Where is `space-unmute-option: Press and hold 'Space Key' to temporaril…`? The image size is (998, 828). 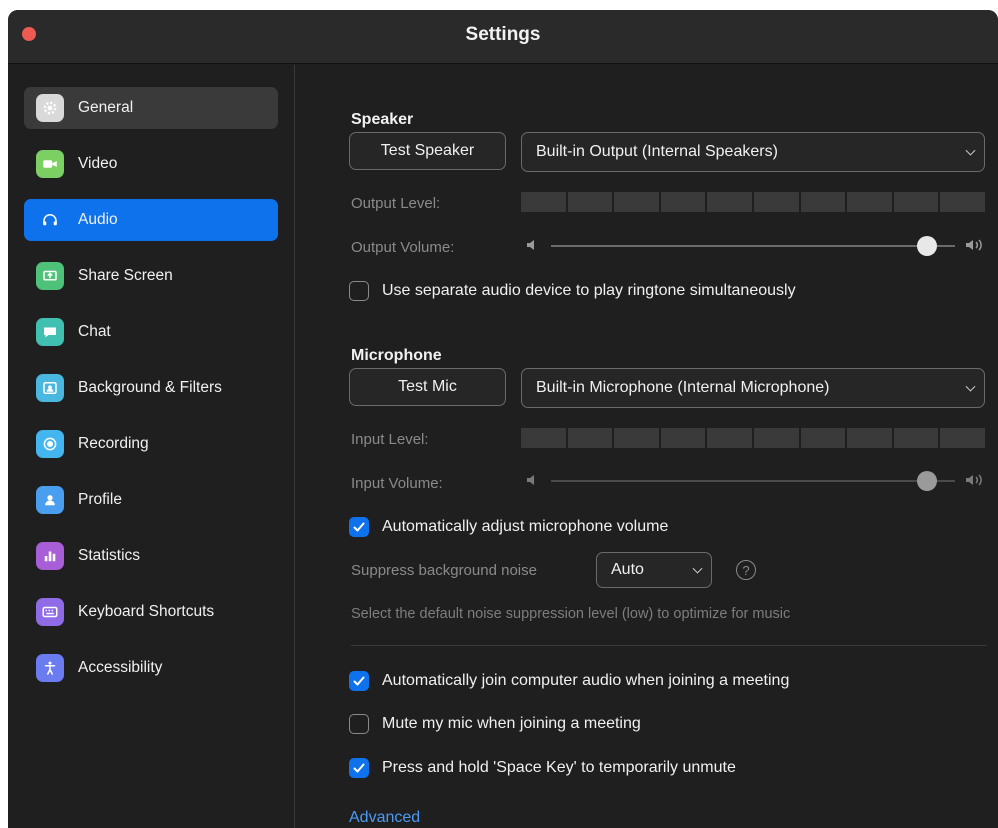 space-unmute-option: Press and hold 'Space Key' to temporaril… is located at coordinates (542, 768).